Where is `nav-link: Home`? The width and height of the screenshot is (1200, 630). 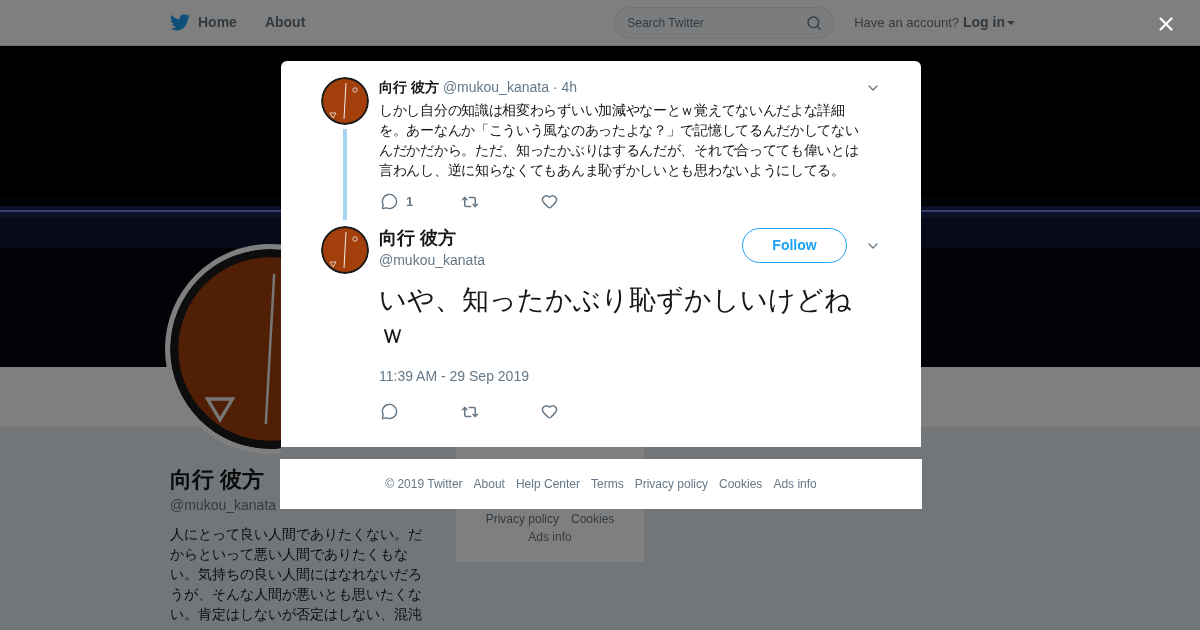
nav-link: Home is located at coordinates (217, 22).